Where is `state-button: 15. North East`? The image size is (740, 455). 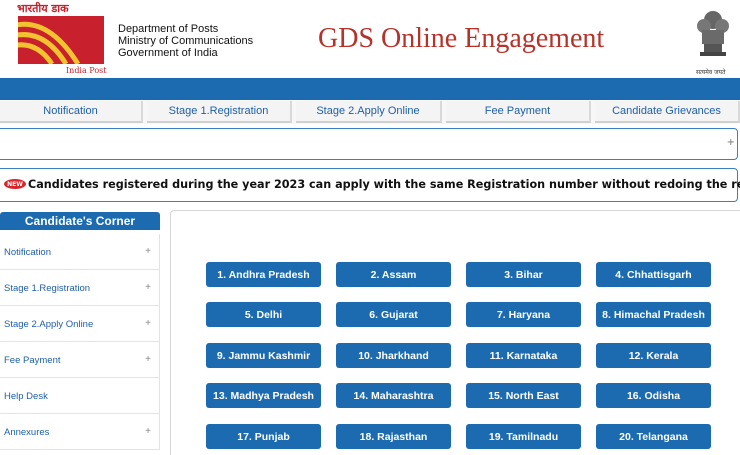
state-button: 15. North East is located at coordinates (523, 395).